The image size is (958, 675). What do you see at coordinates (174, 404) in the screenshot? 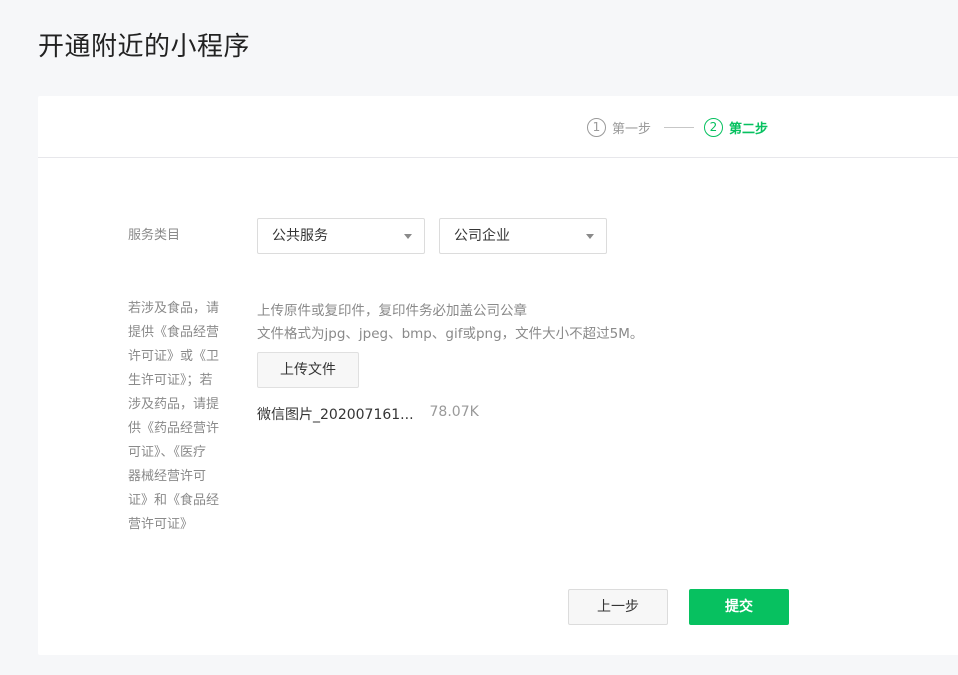
I see `license-label-line: 涉及药品，请提` at bounding box center [174, 404].